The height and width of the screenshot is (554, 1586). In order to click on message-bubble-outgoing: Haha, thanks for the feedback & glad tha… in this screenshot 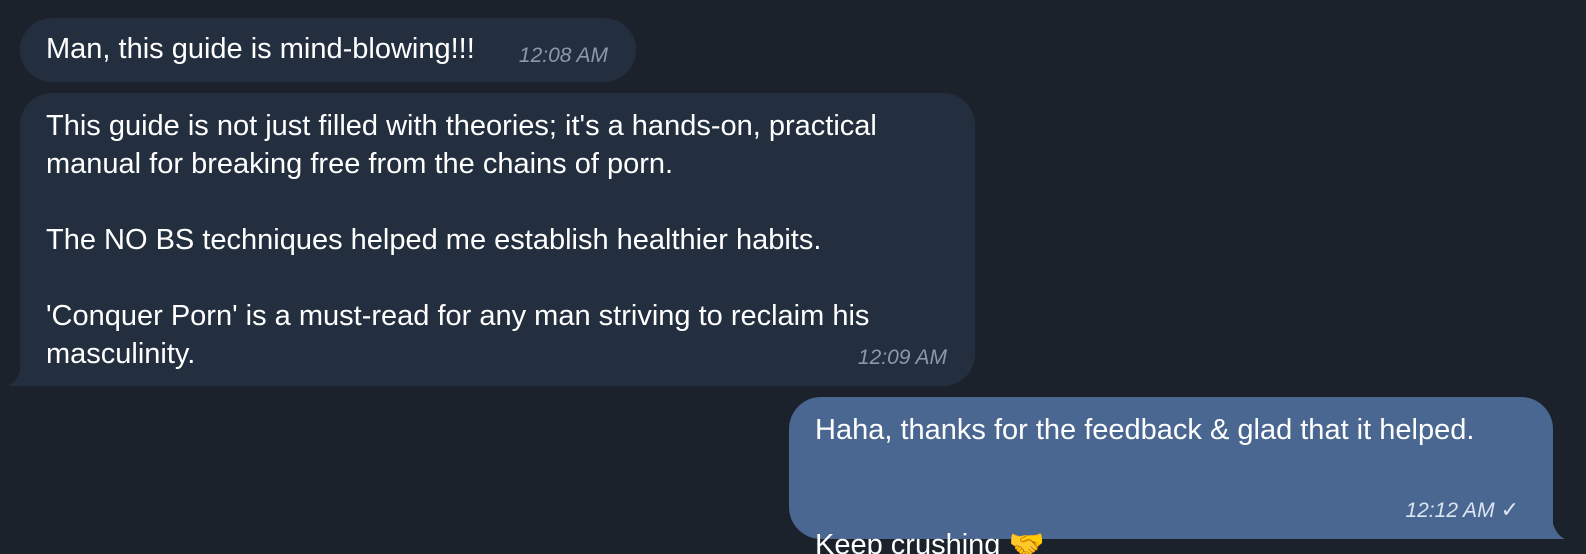, I will do `click(1171, 475)`.